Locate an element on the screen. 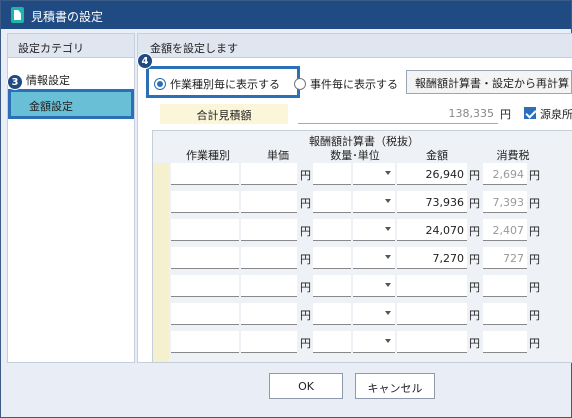 This screenshot has width=572, height=418. table-row: 円 73,936 円 7,393 円 is located at coordinates (362, 202).